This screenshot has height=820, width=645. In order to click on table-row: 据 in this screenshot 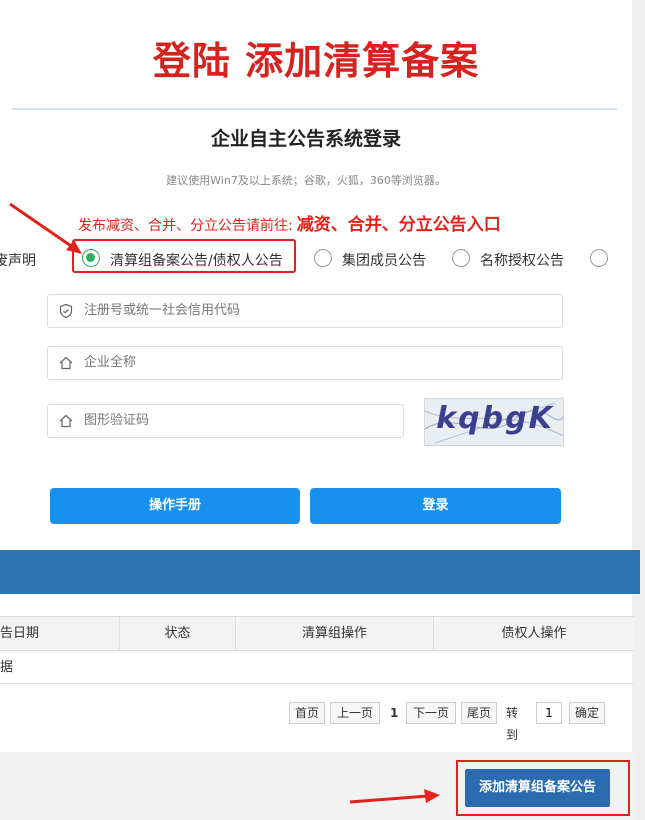, I will do `click(317, 668)`.